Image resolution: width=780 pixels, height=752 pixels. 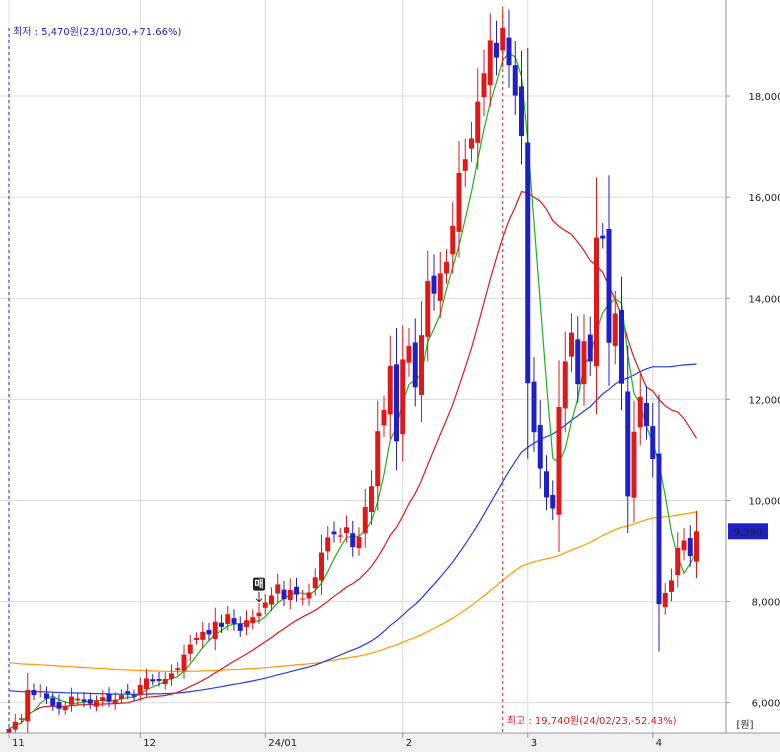 I want to click on y-tick-label: 6,000, so click(x=766, y=704).